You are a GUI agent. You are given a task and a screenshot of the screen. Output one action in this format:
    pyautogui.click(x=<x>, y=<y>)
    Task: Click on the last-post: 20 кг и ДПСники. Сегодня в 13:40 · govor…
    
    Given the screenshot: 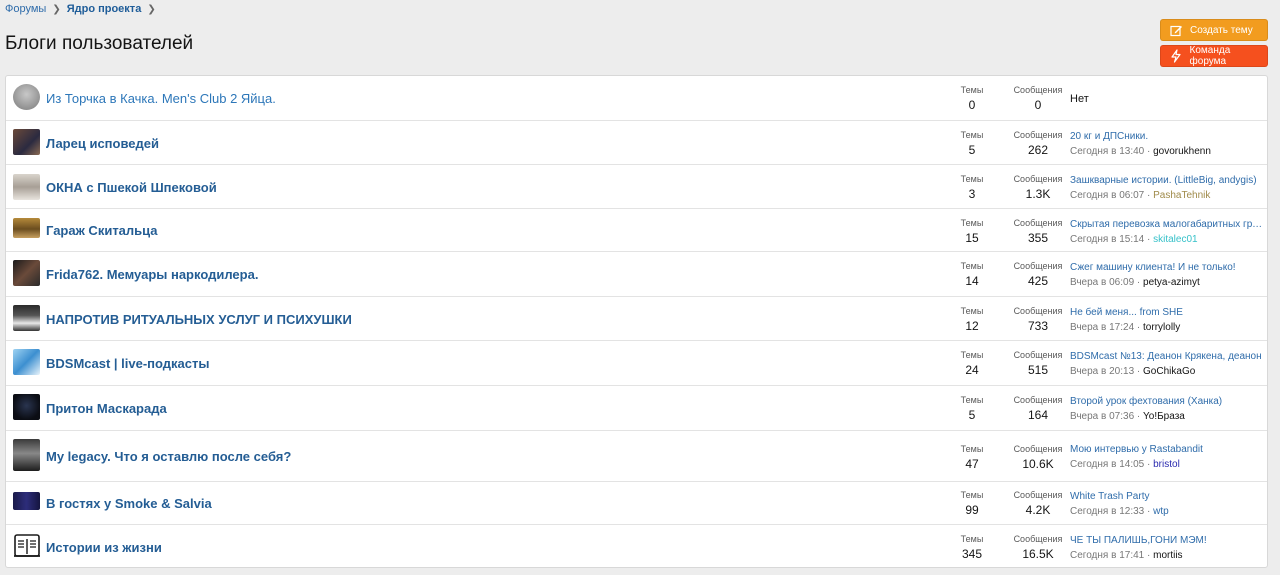 What is the action you would take?
    pyautogui.click(x=1167, y=144)
    